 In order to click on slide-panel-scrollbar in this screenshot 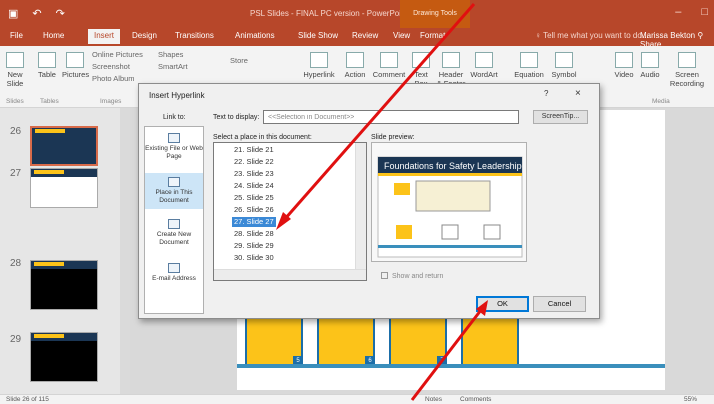, I will do `click(125, 251)`.